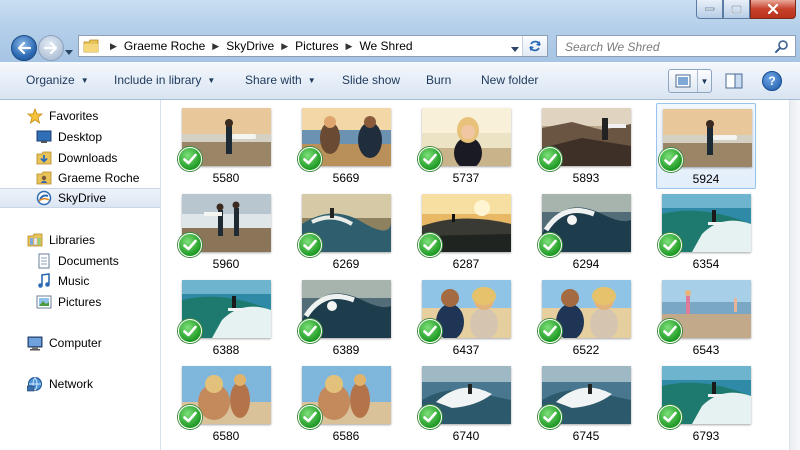  I want to click on file-name: 6745, so click(586, 436).